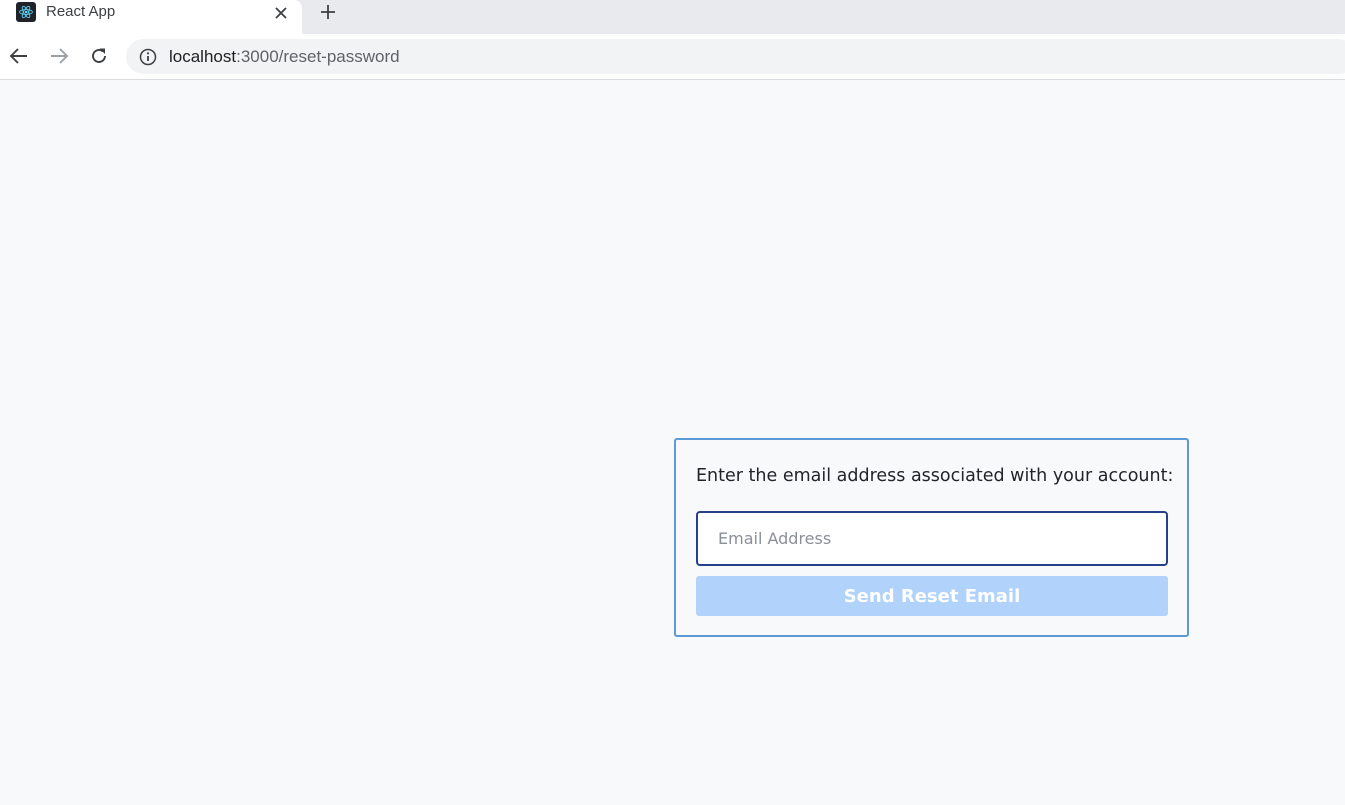 This screenshot has height=805, width=1345. I want to click on url-host: localhost, so click(203, 56).